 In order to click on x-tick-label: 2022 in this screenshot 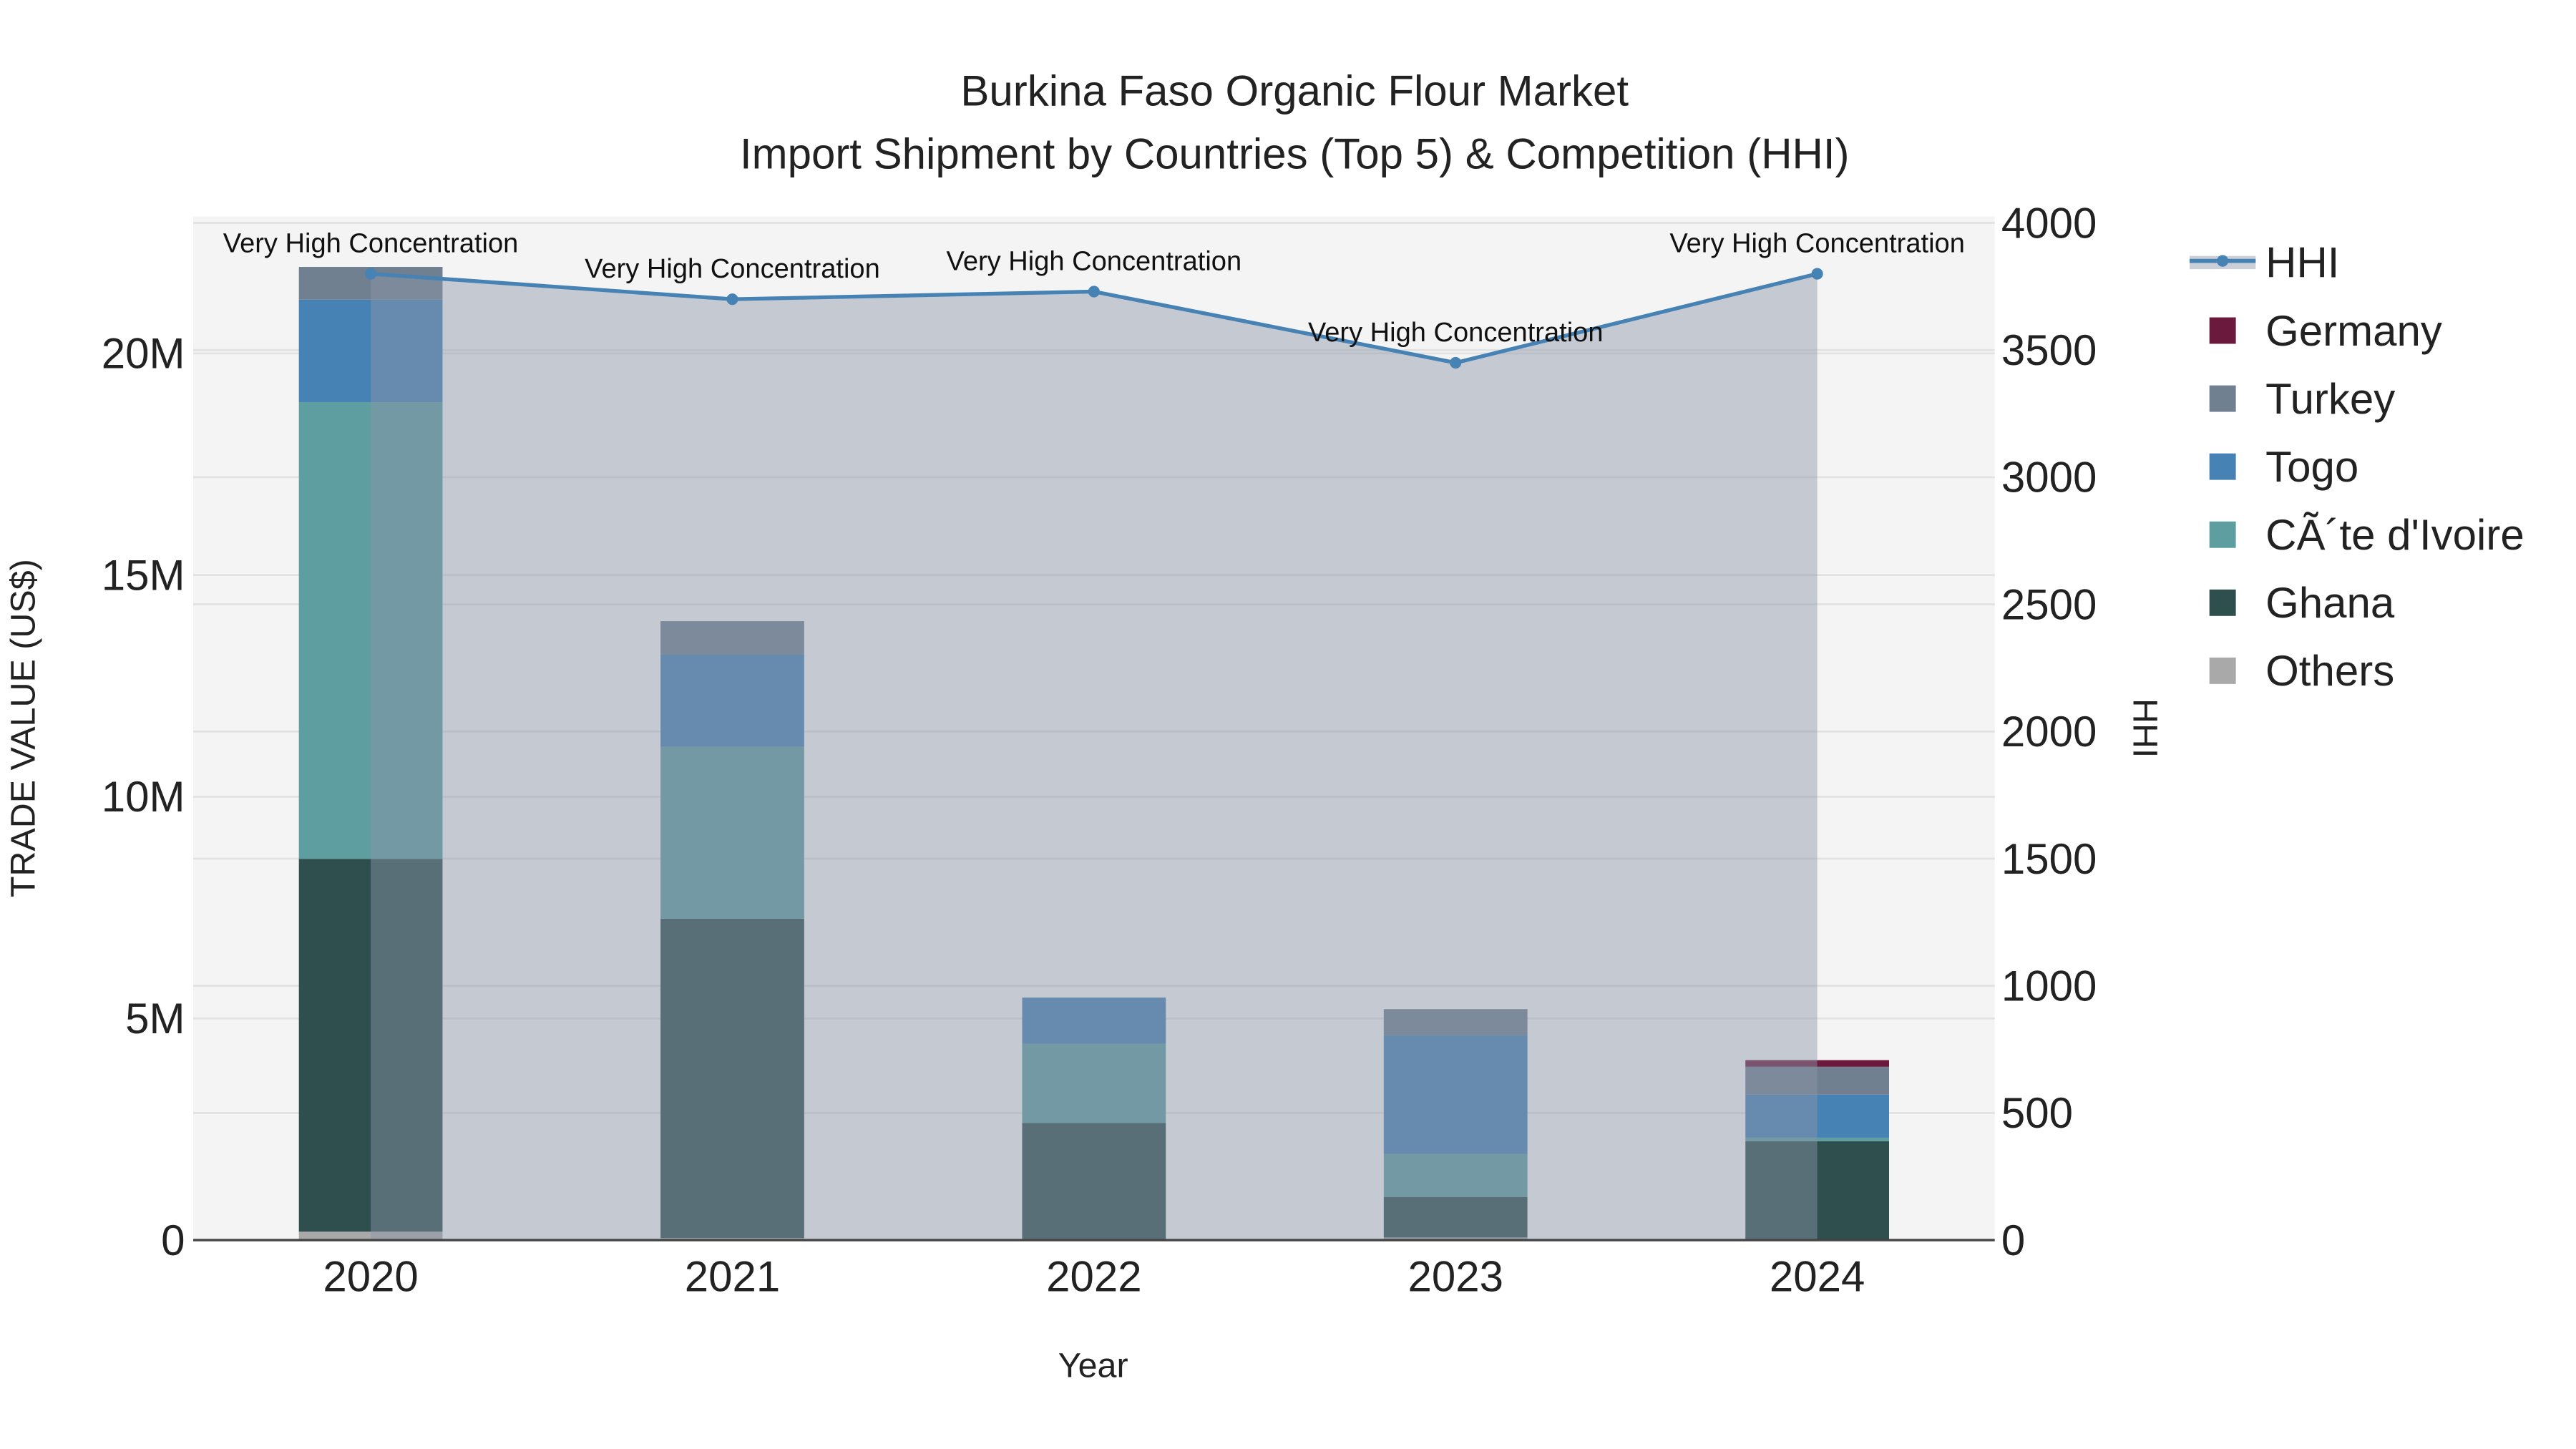, I will do `click(1093, 1277)`.